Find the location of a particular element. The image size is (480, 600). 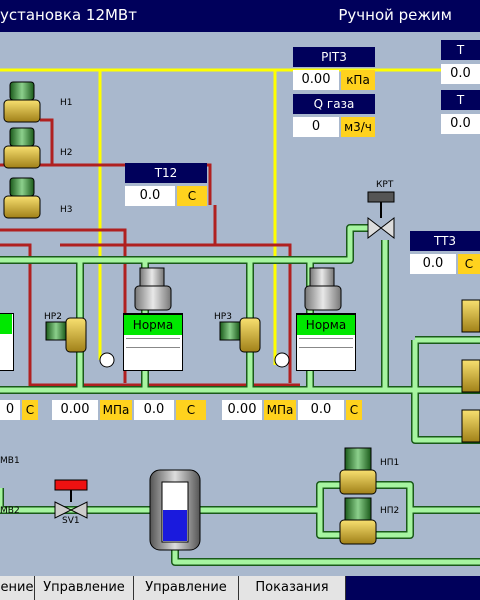

label-hp2: НР2 is located at coordinates (53, 317).